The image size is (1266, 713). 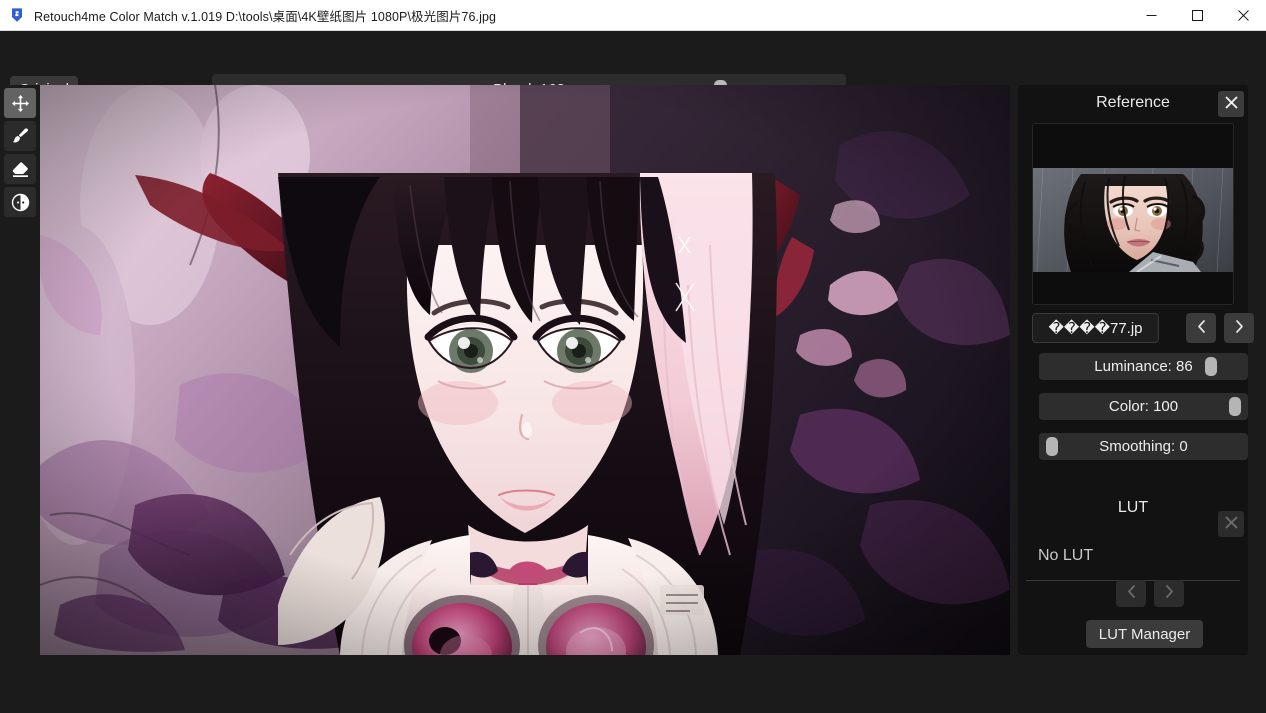 I want to click on move-arrows-icon, so click(x=20, y=103).